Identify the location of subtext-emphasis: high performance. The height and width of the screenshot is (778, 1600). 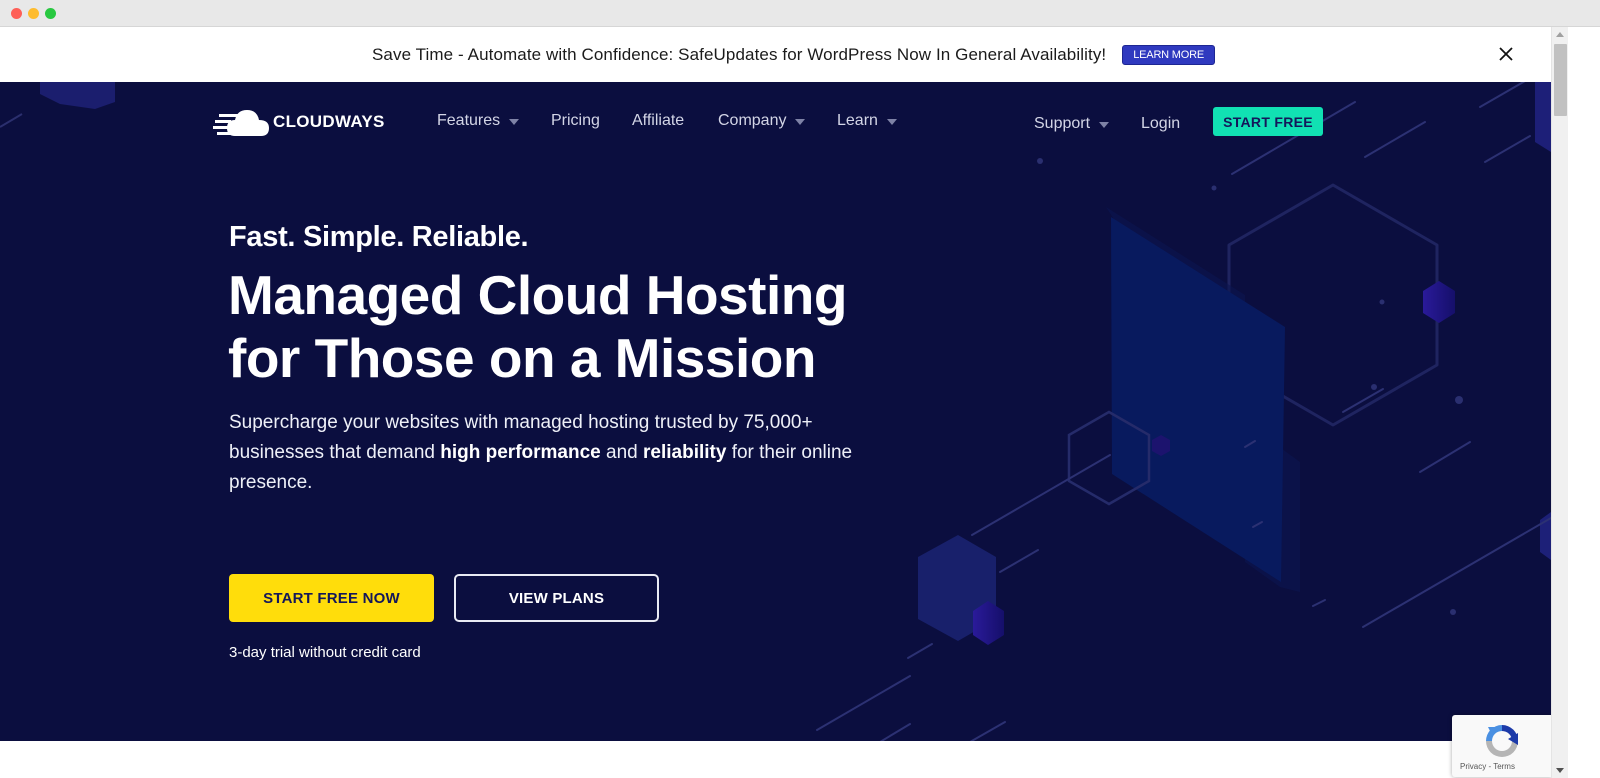
(520, 452).